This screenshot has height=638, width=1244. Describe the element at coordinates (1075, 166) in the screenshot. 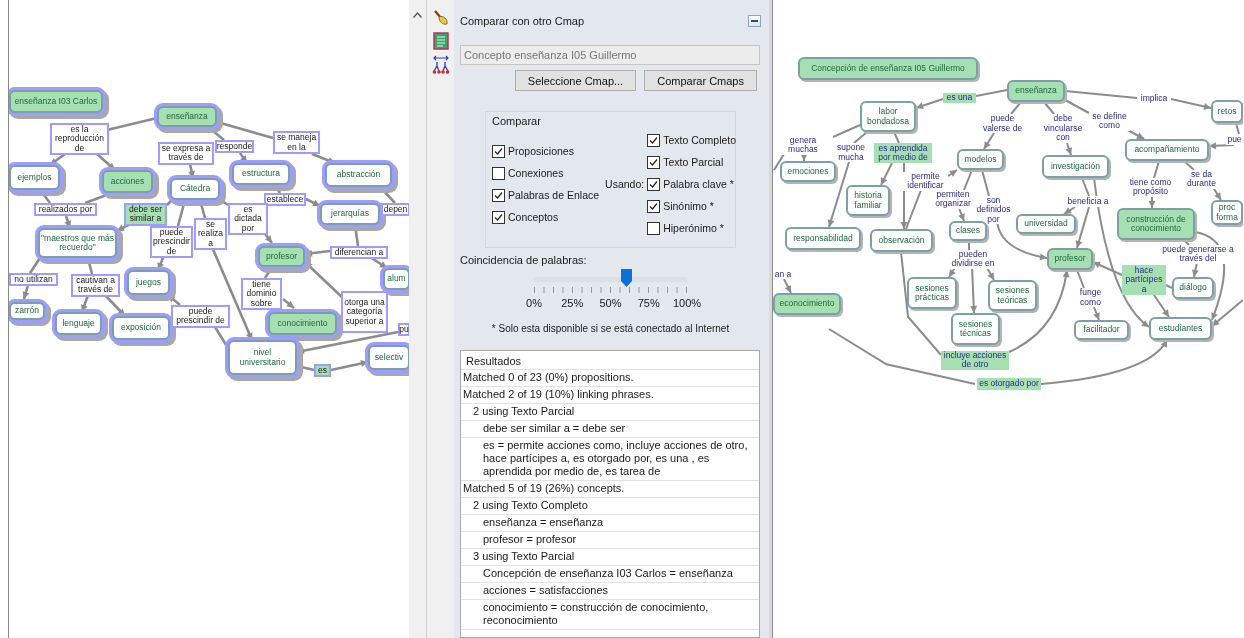

I see `concept-node: investigación` at that location.